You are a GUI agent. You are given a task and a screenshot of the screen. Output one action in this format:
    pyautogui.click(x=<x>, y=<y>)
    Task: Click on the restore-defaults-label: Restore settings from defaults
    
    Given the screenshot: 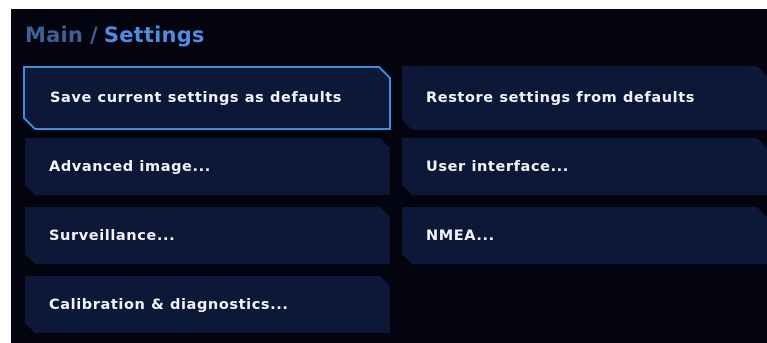 What is the action you would take?
    pyautogui.click(x=560, y=98)
    